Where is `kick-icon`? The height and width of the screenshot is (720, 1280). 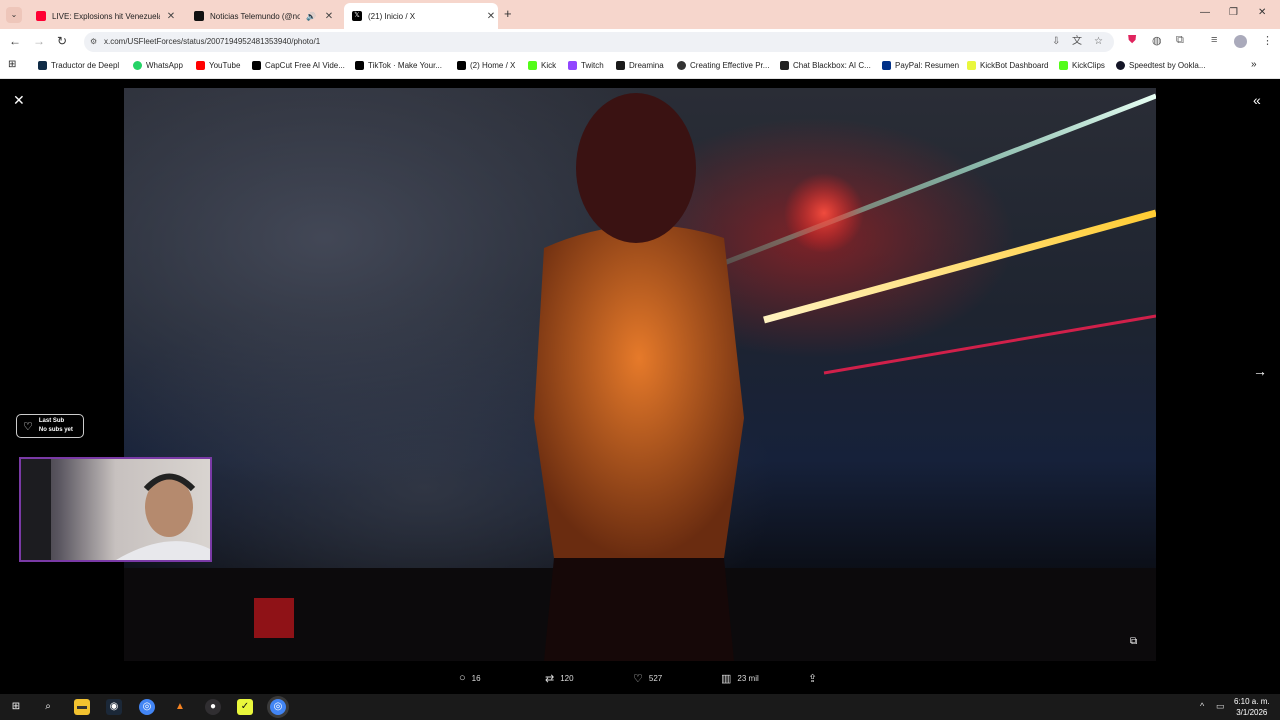
kick-icon is located at coordinates (532, 65).